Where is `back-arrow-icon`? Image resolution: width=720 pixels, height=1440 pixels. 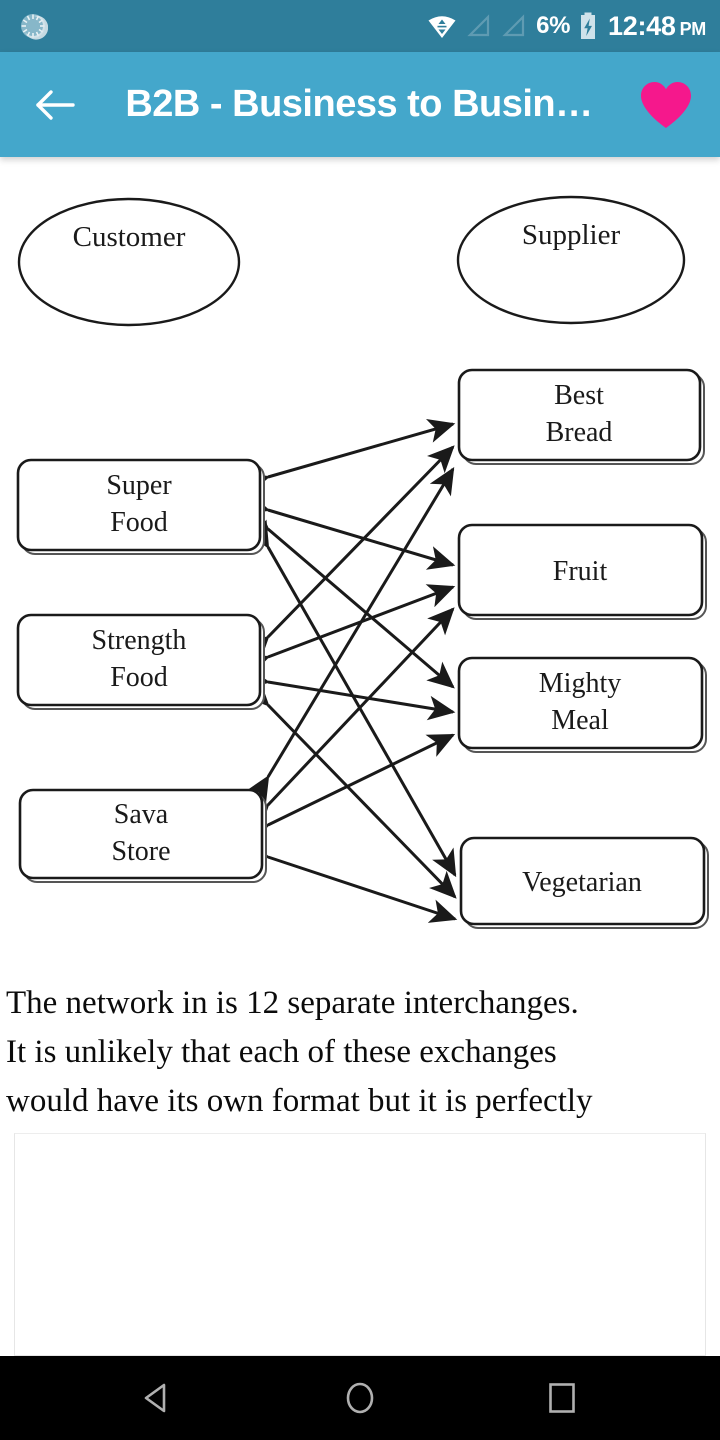
back-arrow-icon is located at coordinates (56, 105).